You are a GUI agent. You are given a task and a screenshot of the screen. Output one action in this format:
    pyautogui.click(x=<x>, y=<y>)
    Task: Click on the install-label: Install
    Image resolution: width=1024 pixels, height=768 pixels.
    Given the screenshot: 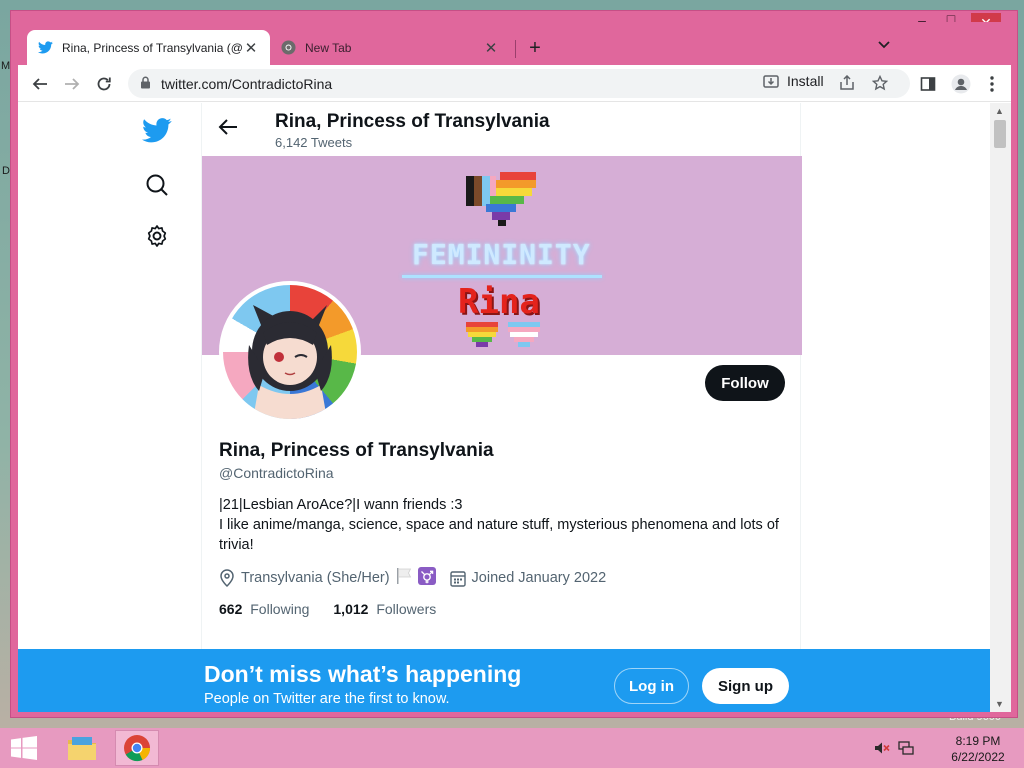 What is the action you would take?
    pyautogui.click(x=805, y=81)
    